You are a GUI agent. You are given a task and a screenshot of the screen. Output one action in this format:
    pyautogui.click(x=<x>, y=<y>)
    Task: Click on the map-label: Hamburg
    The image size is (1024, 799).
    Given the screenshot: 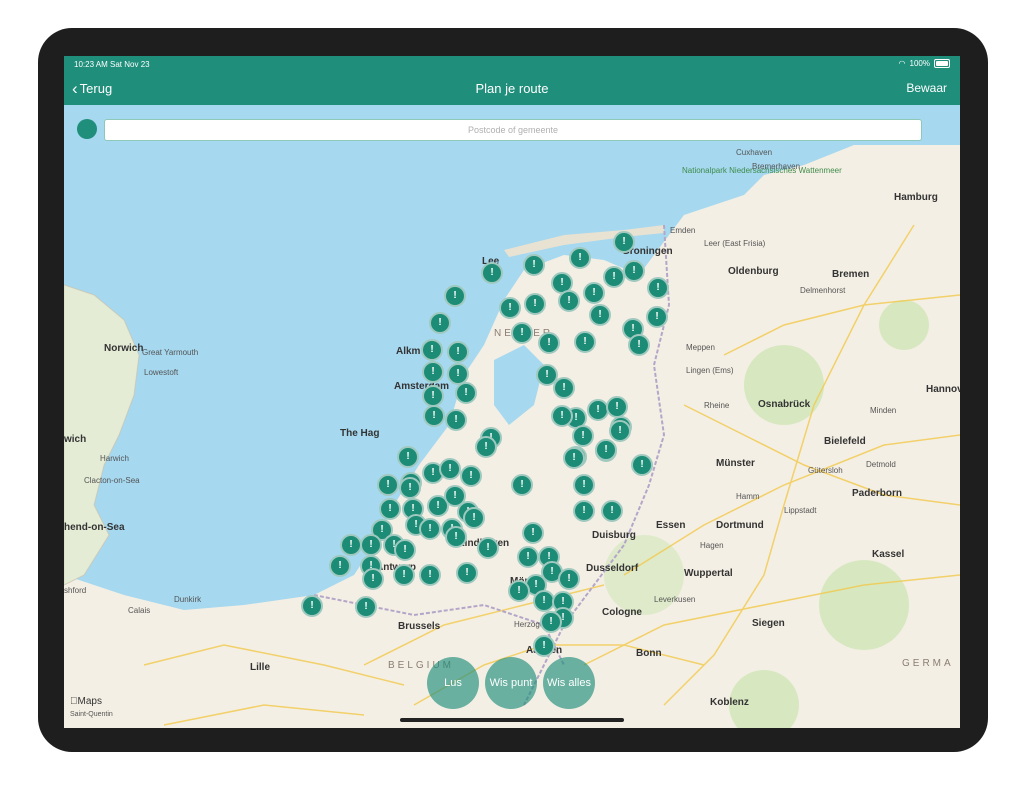 What is the action you would take?
    pyautogui.click(x=916, y=197)
    